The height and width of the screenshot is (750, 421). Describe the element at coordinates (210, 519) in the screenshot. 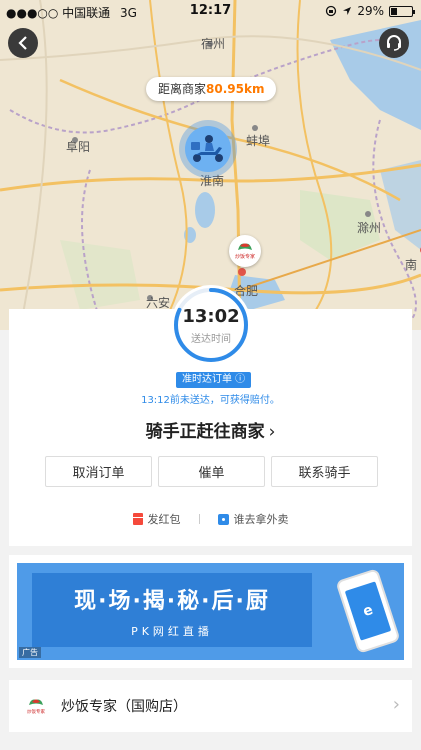

I see `extra-actions-row: 发红包 谁去拿外卖` at that location.